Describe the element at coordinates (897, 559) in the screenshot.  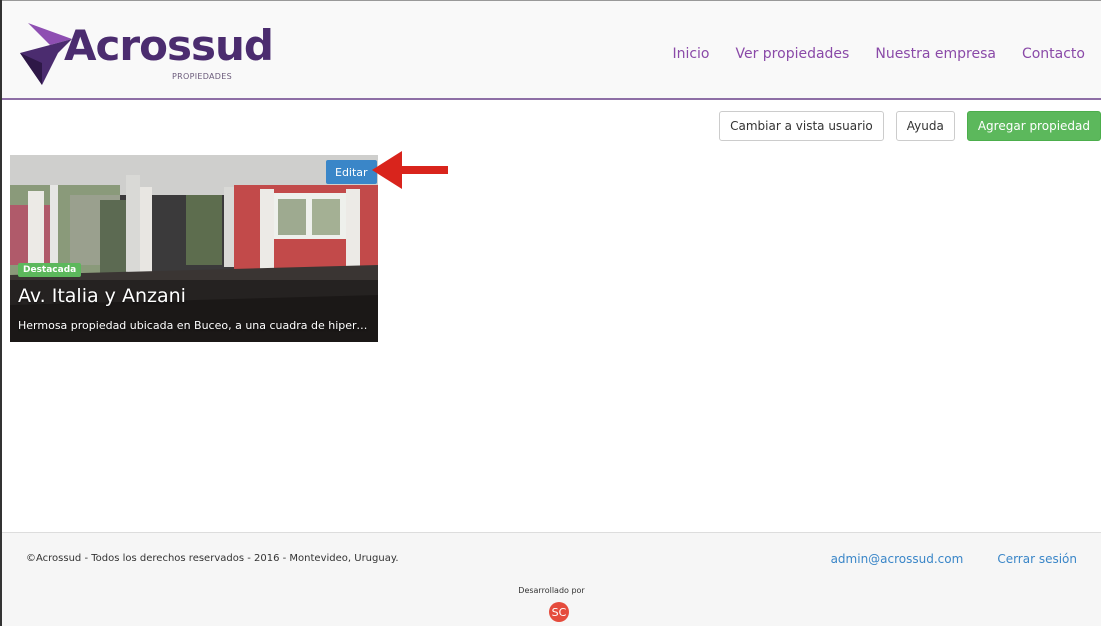
I see `user-email-link: admin@acrossud.com` at that location.